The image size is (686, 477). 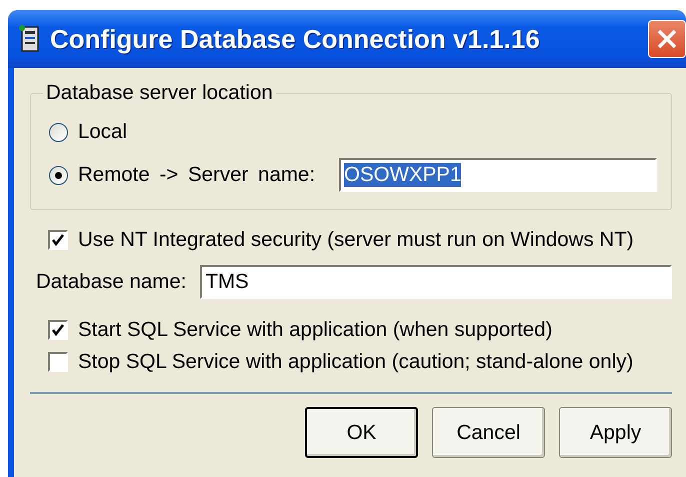 What do you see at coordinates (403, 175) in the screenshot?
I see `field-value: OSOWXPP1` at bounding box center [403, 175].